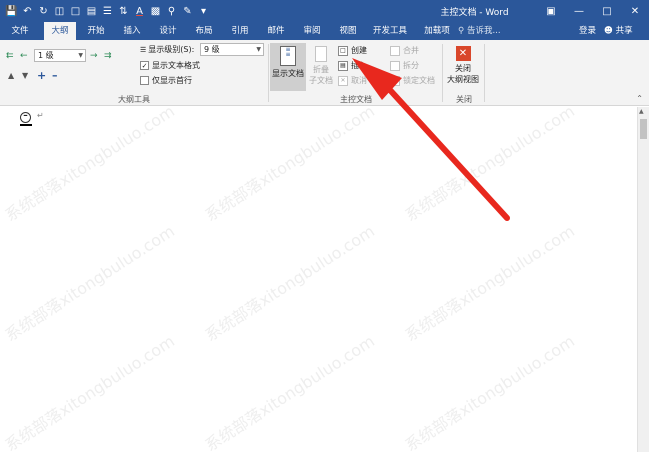  Describe the element at coordinates (448, 154) in the screenshot. I see `annotation-arrow-shaft` at that location.